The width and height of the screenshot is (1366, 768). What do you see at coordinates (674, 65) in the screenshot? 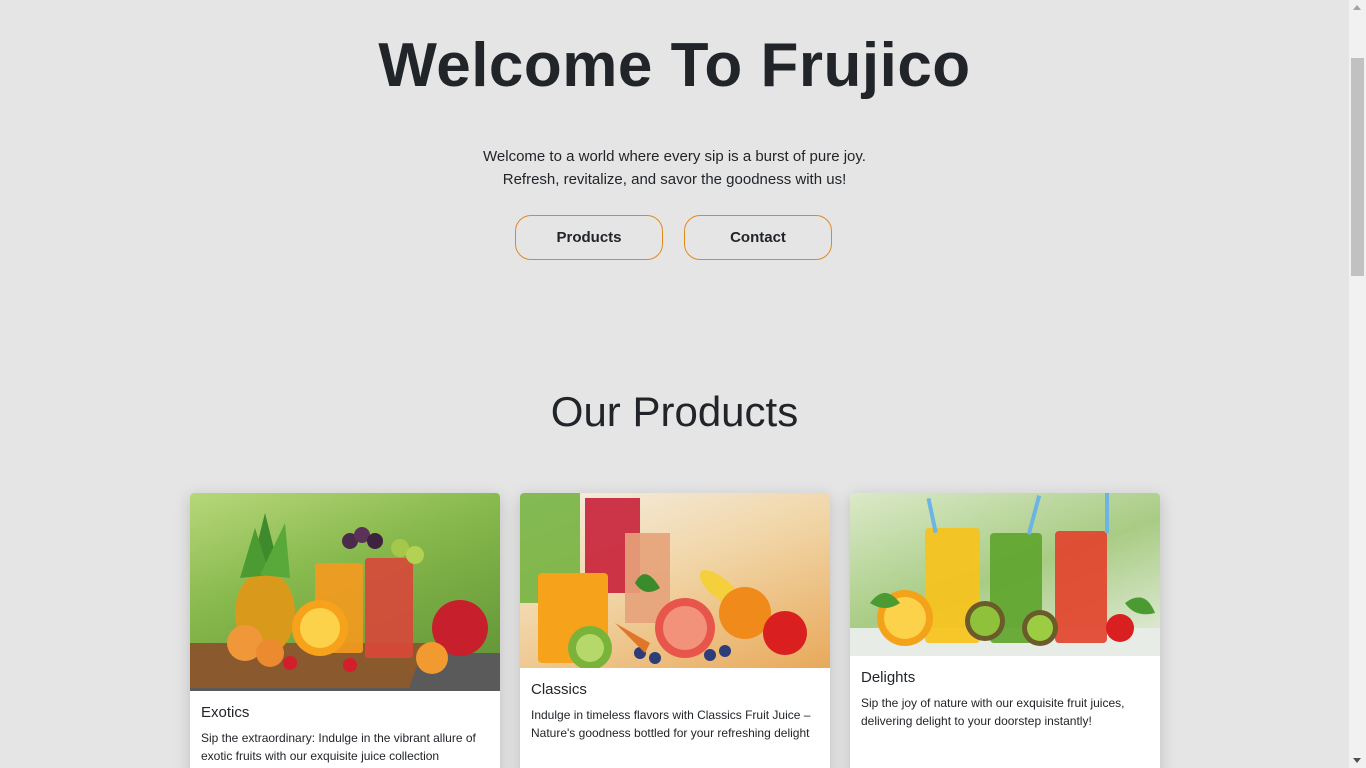
I see `hero-title: Welcome To Frujico` at bounding box center [674, 65].